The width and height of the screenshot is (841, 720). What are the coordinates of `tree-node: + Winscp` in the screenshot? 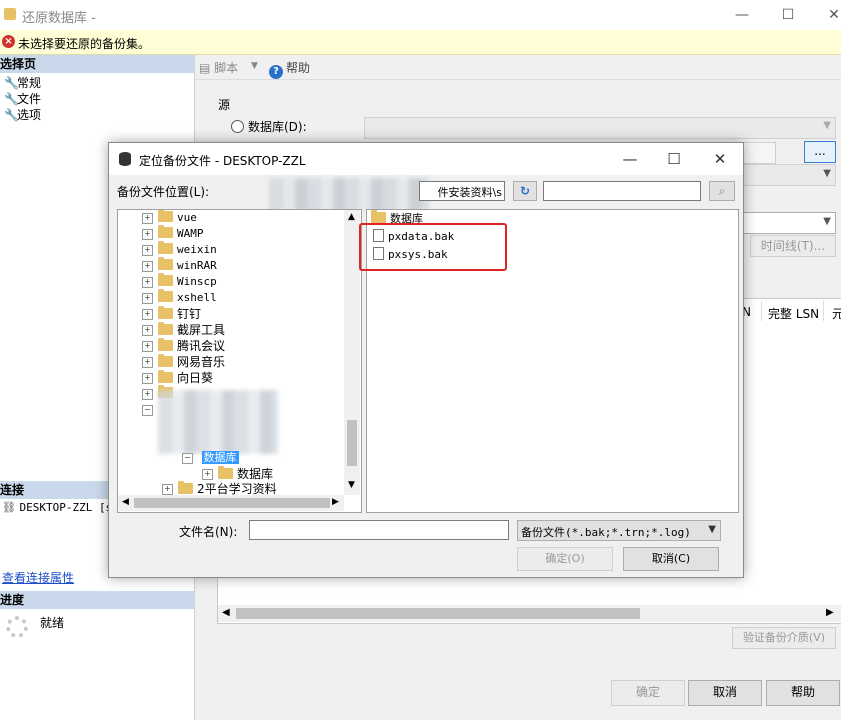 It's located at (179, 281).